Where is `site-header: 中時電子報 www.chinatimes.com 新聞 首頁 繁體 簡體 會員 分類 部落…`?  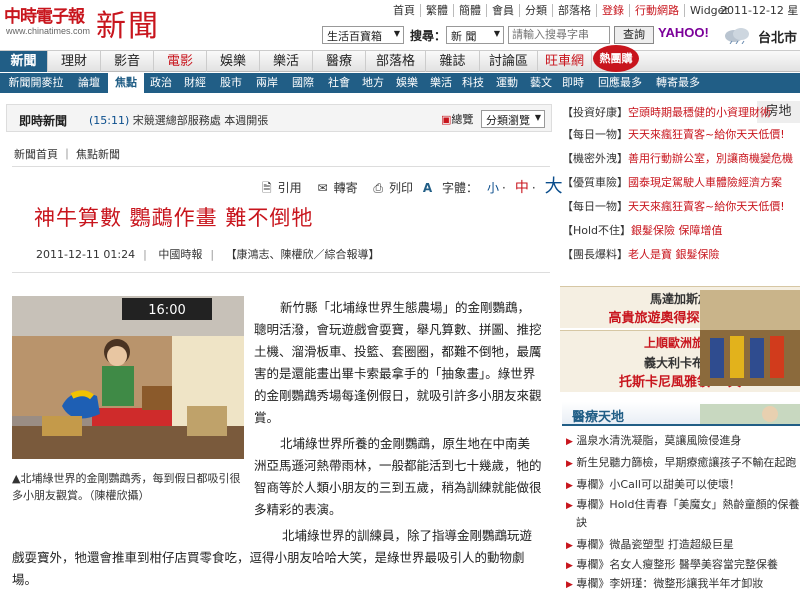 site-header: 中時電子報 www.chinatimes.com 新聞 首頁 繁體 簡體 會員 分類 部落… is located at coordinates (400, 23).